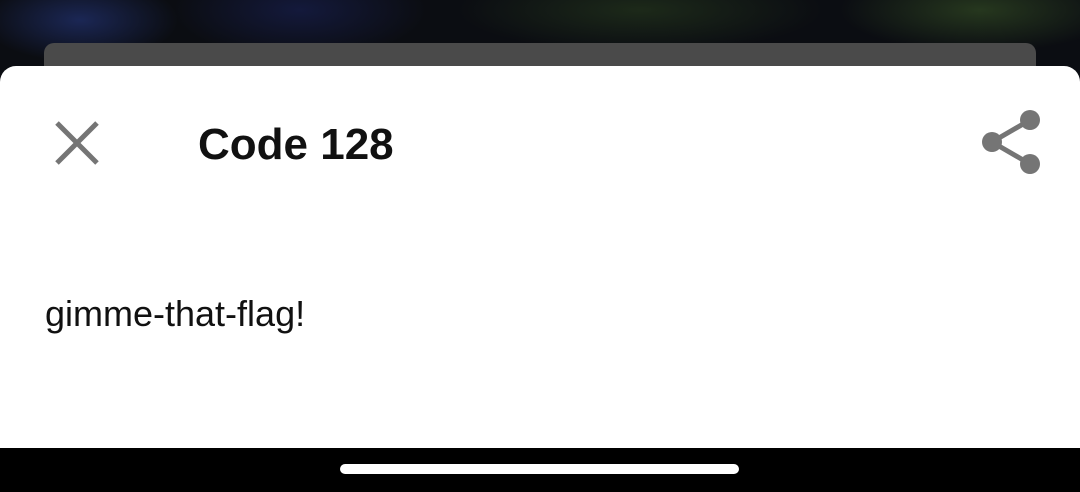  What do you see at coordinates (175, 314) in the screenshot?
I see `barcode-content-text: gimme-that-flag!` at bounding box center [175, 314].